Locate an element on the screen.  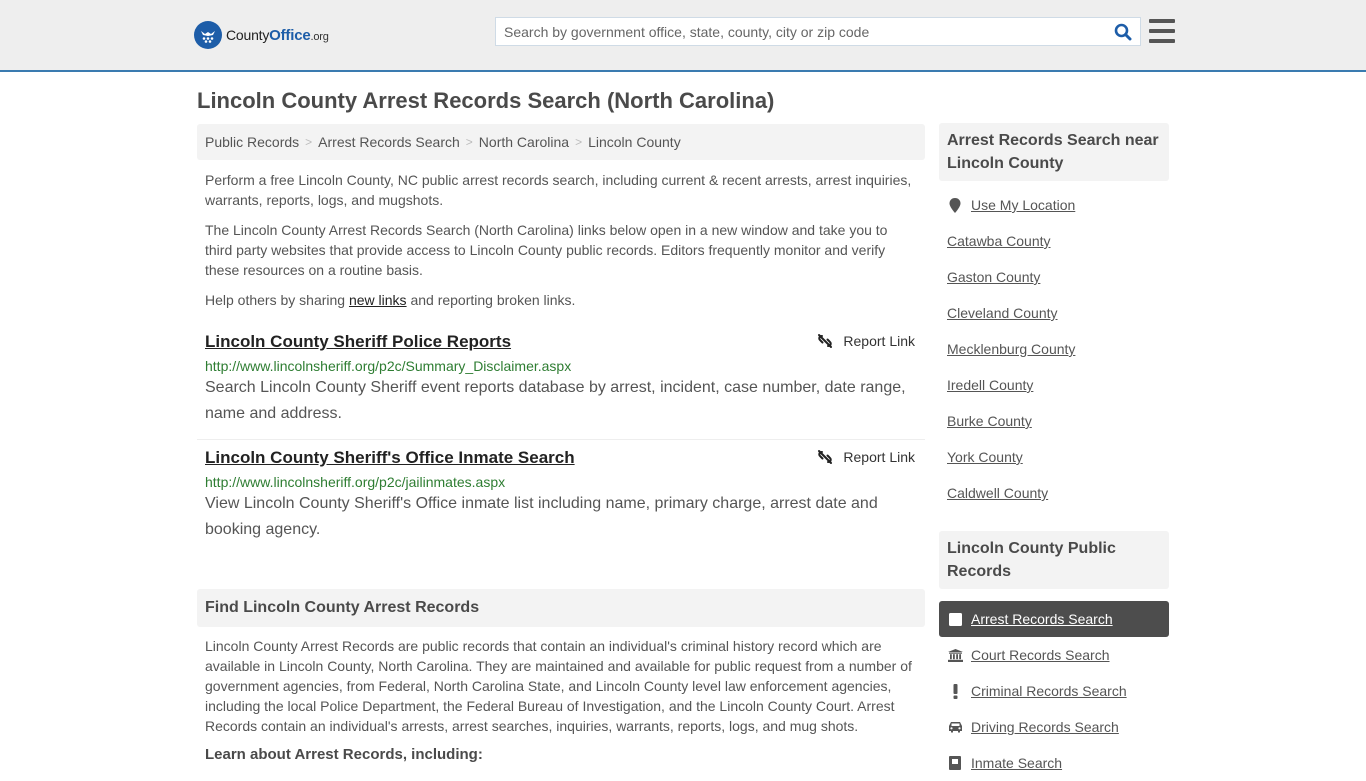
hamburger-menu-button is located at coordinates (1162, 31).